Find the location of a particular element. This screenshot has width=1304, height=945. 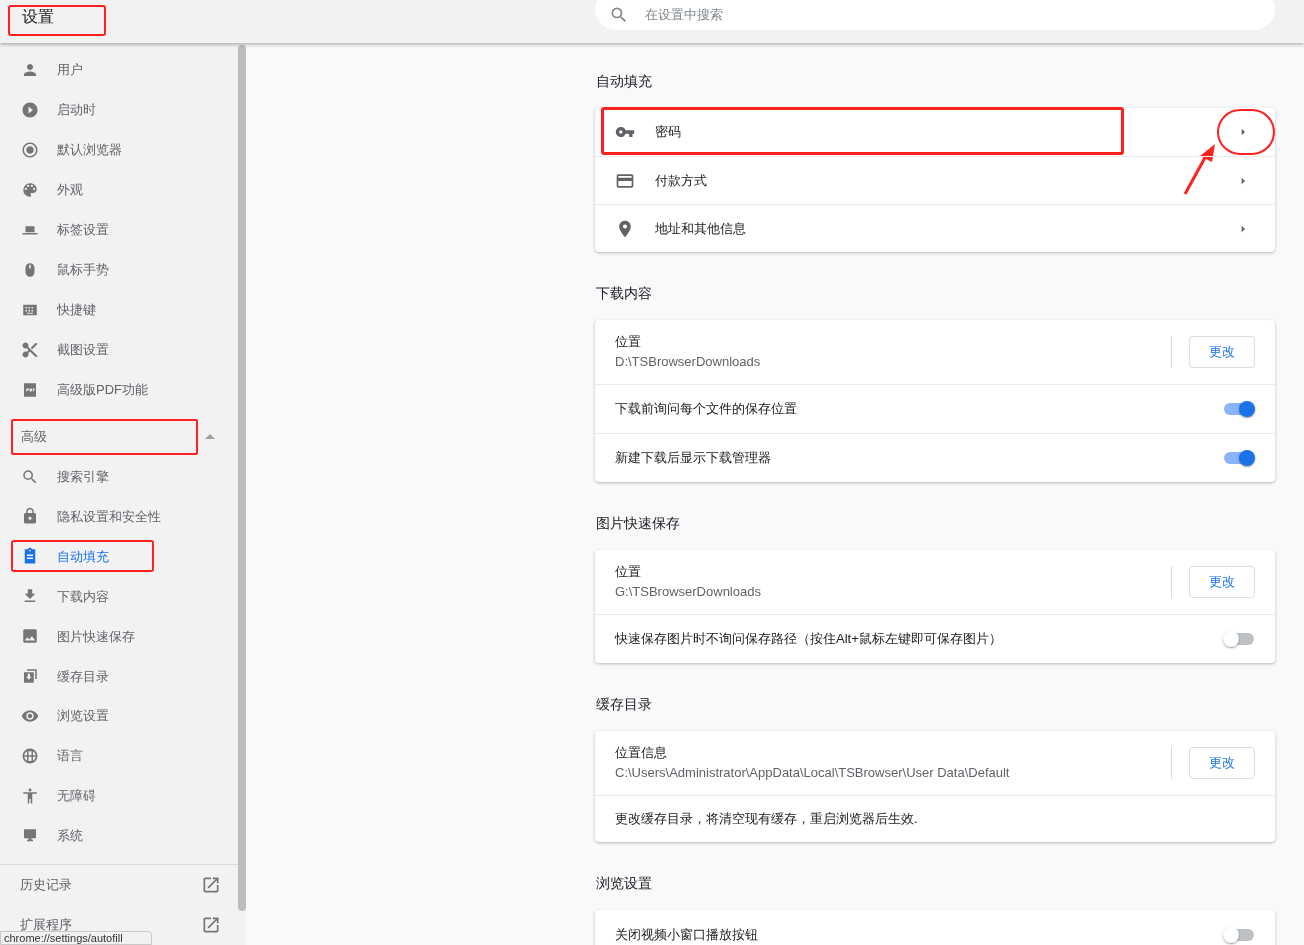

scrollbar-thumb is located at coordinates (242, 478).